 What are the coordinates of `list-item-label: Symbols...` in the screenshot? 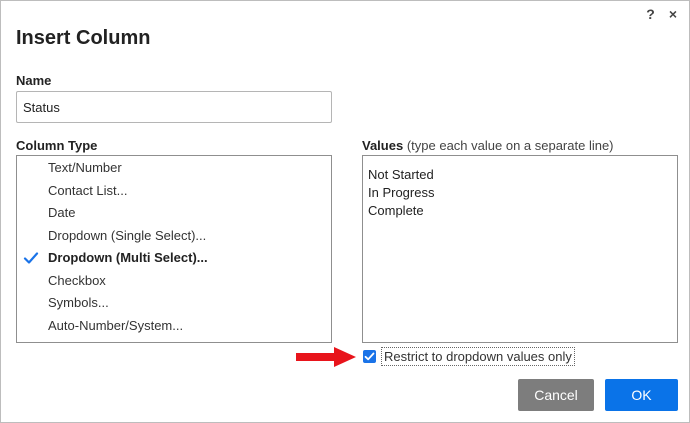 It's located at (78, 302).